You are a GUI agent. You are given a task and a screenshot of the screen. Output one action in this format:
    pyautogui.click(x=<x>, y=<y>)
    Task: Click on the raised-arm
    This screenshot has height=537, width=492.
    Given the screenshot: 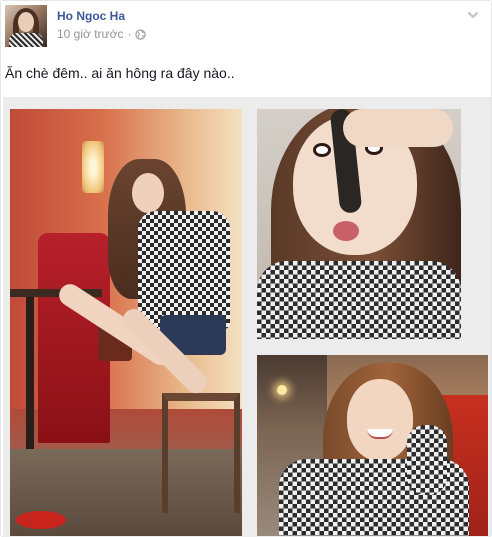 What is the action you would take?
    pyautogui.click(x=427, y=460)
    